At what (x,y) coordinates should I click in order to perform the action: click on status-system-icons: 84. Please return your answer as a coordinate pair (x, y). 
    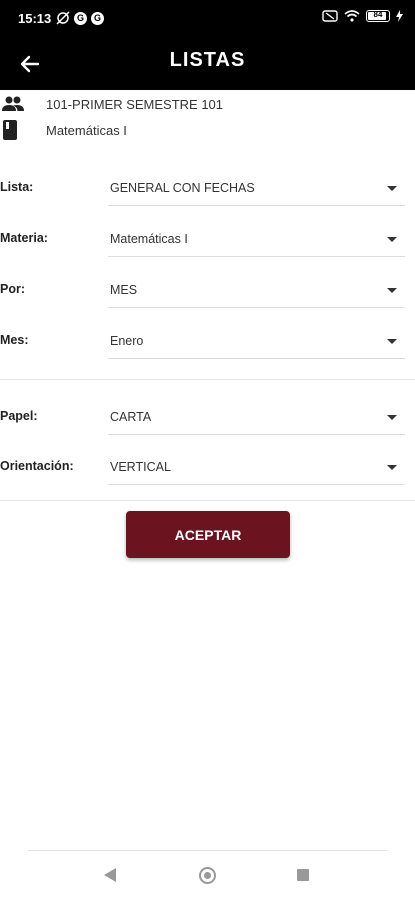
    Looking at the image, I should click on (362, 16).